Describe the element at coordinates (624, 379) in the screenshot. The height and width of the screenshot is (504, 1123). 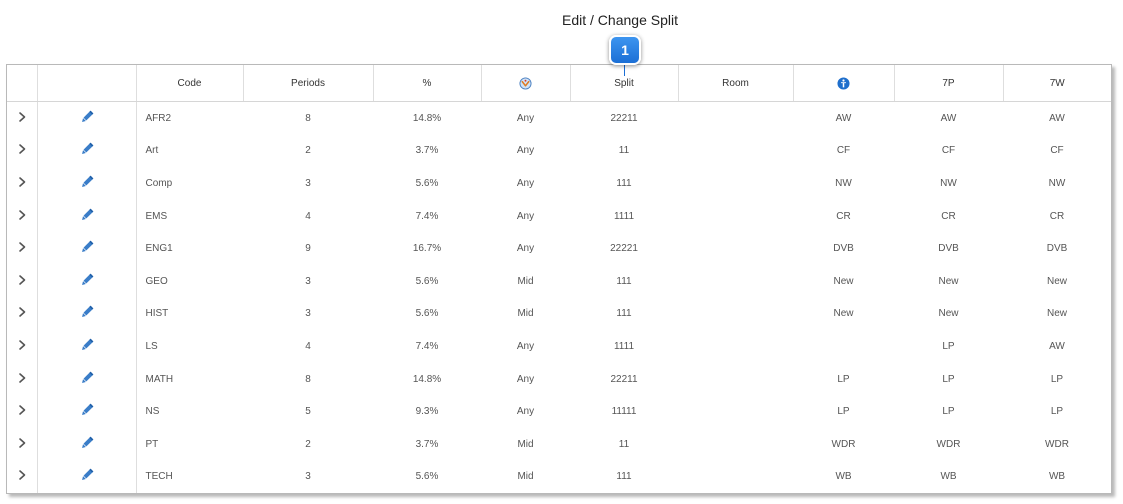
I see `cell-split: 22211` at that location.